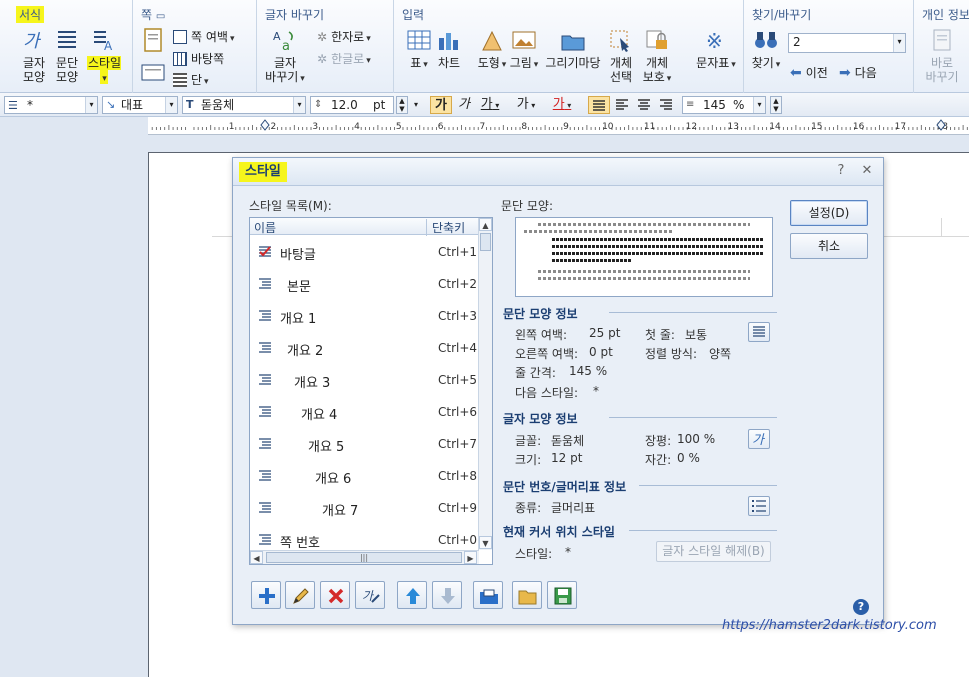 This screenshot has height=677, width=969. I want to click on ruler-number: 13, so click(732, 127).